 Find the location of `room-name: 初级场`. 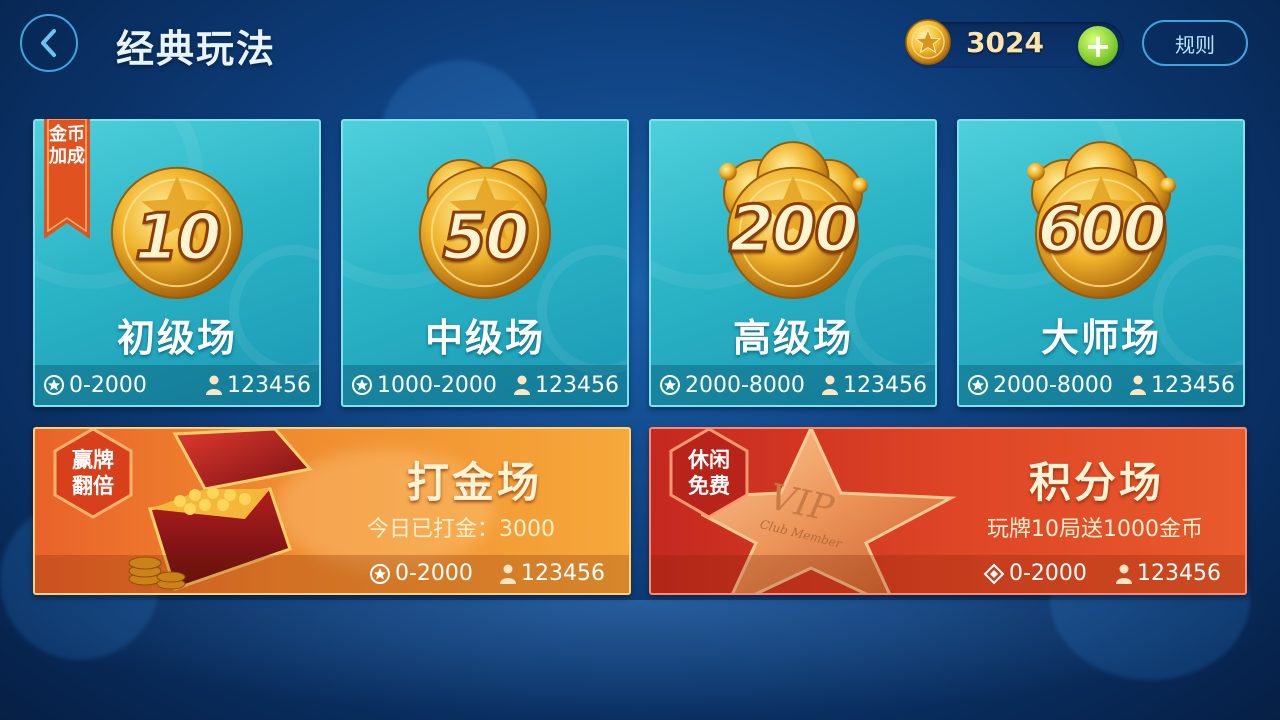

room-name: 初级场 is located at coordinates (176, 338).